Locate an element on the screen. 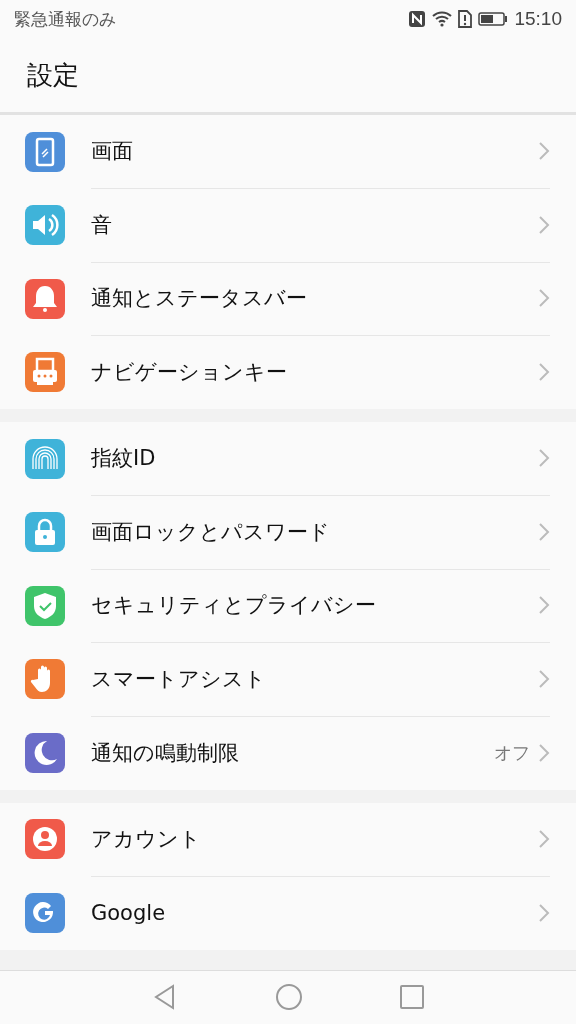 The height and width of the screenshot is (1024, 576). setting-value: オフ is located at coordinates (512, 752).